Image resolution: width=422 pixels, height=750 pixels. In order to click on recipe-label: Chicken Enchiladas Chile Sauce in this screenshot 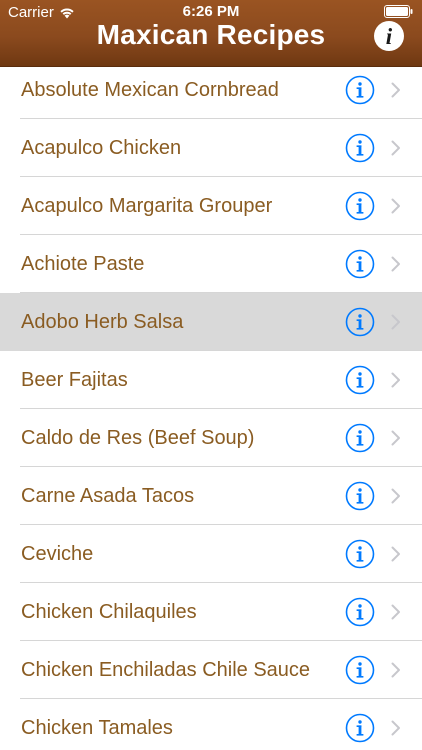, I will do `click(166, 670)`.